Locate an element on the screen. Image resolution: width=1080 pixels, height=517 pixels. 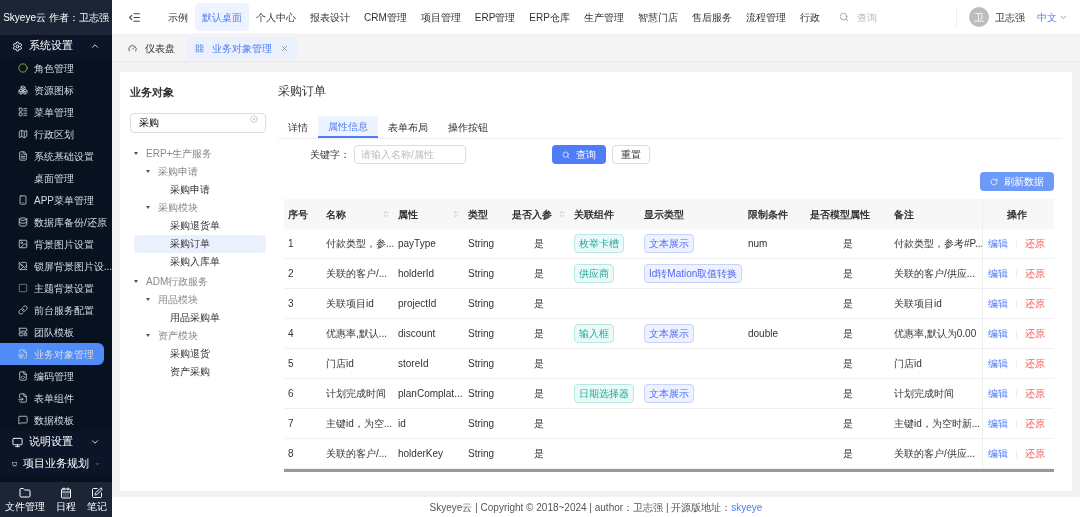
tag: 枚举卡槽 is located at coordinates (599, 243).